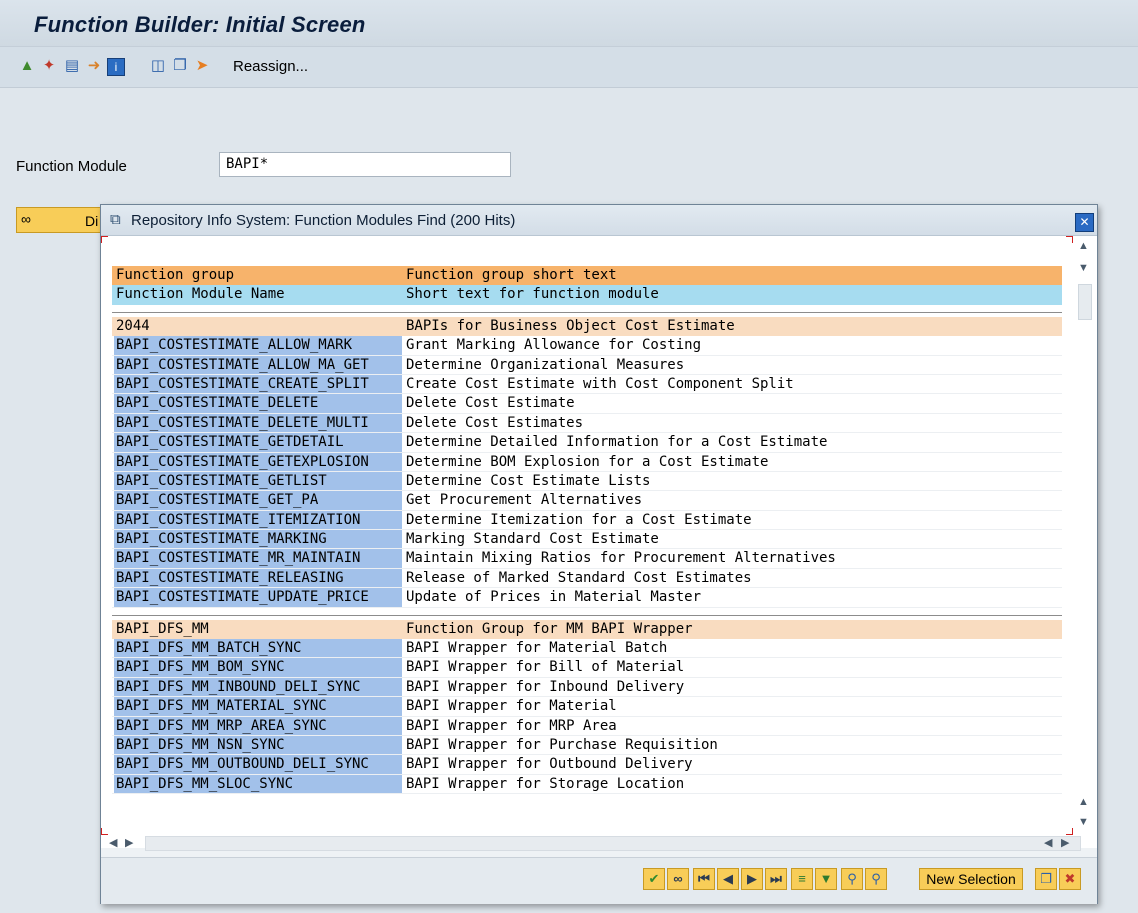 This screenshot has height=913, width=1138. What do you see at coordinates (202, 66) in the screenshot?
I see `rename-icon: ➤` at bounding box center [202, 66].